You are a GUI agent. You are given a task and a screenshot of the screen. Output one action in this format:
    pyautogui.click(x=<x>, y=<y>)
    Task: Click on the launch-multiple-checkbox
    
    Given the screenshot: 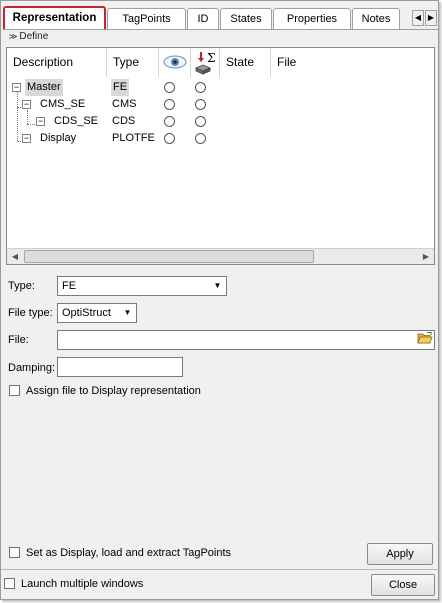 What is the action you would take?
    pyautogui.click(x=9, y=583)
    